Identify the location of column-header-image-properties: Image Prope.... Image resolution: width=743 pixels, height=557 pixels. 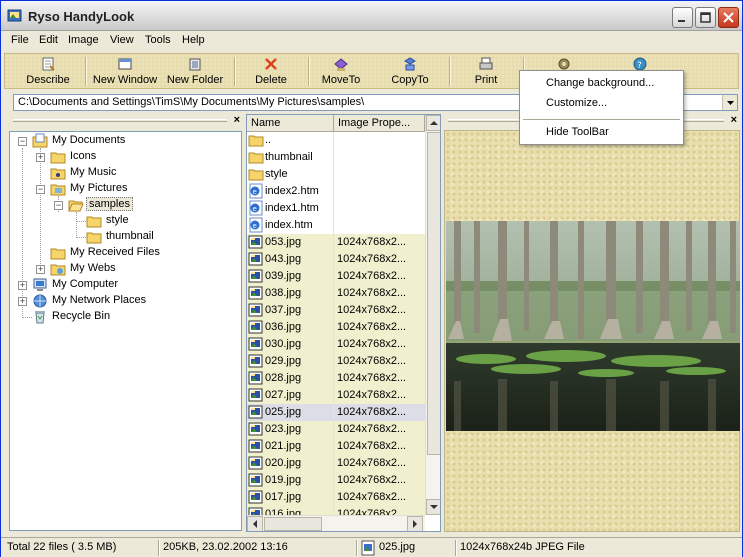
(379, 123).